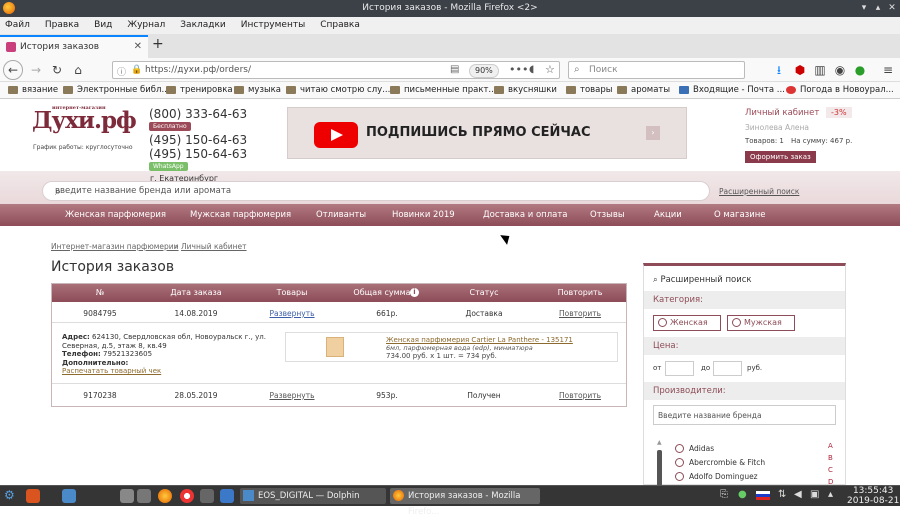 The height and width of the screenshot is (520, 900). I want to click on nav-reviews: Отзывы, so click(607, 215).